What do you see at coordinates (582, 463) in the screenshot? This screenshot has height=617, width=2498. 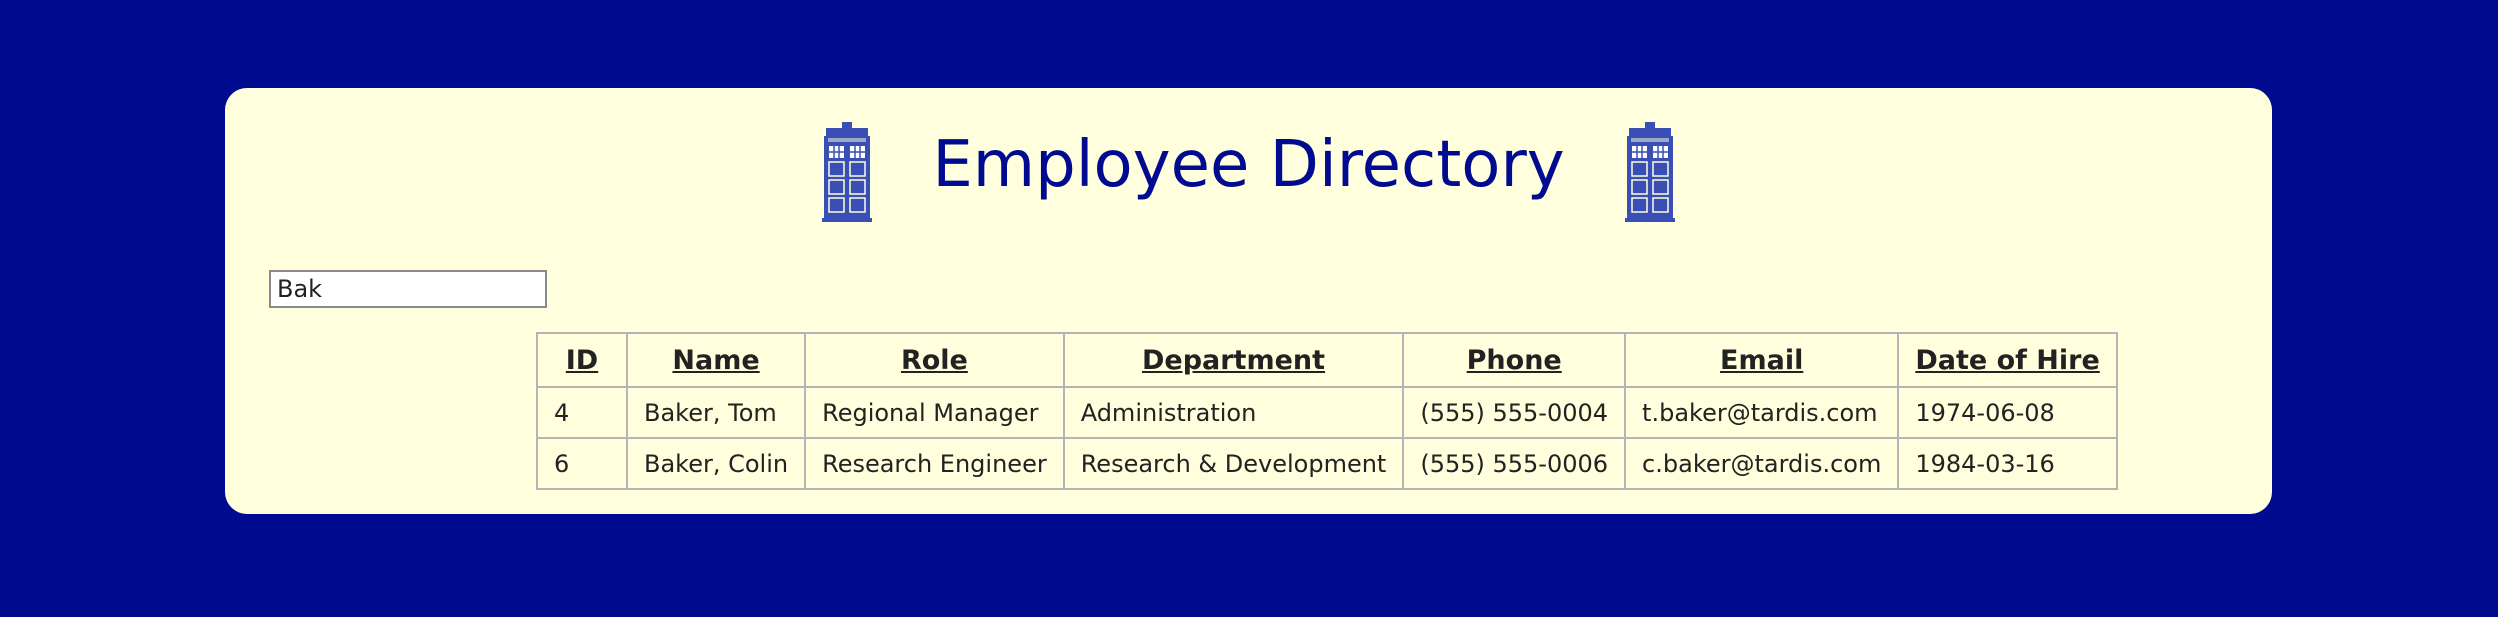 I see `cell-id: 6` at bounding box center [582, 463].